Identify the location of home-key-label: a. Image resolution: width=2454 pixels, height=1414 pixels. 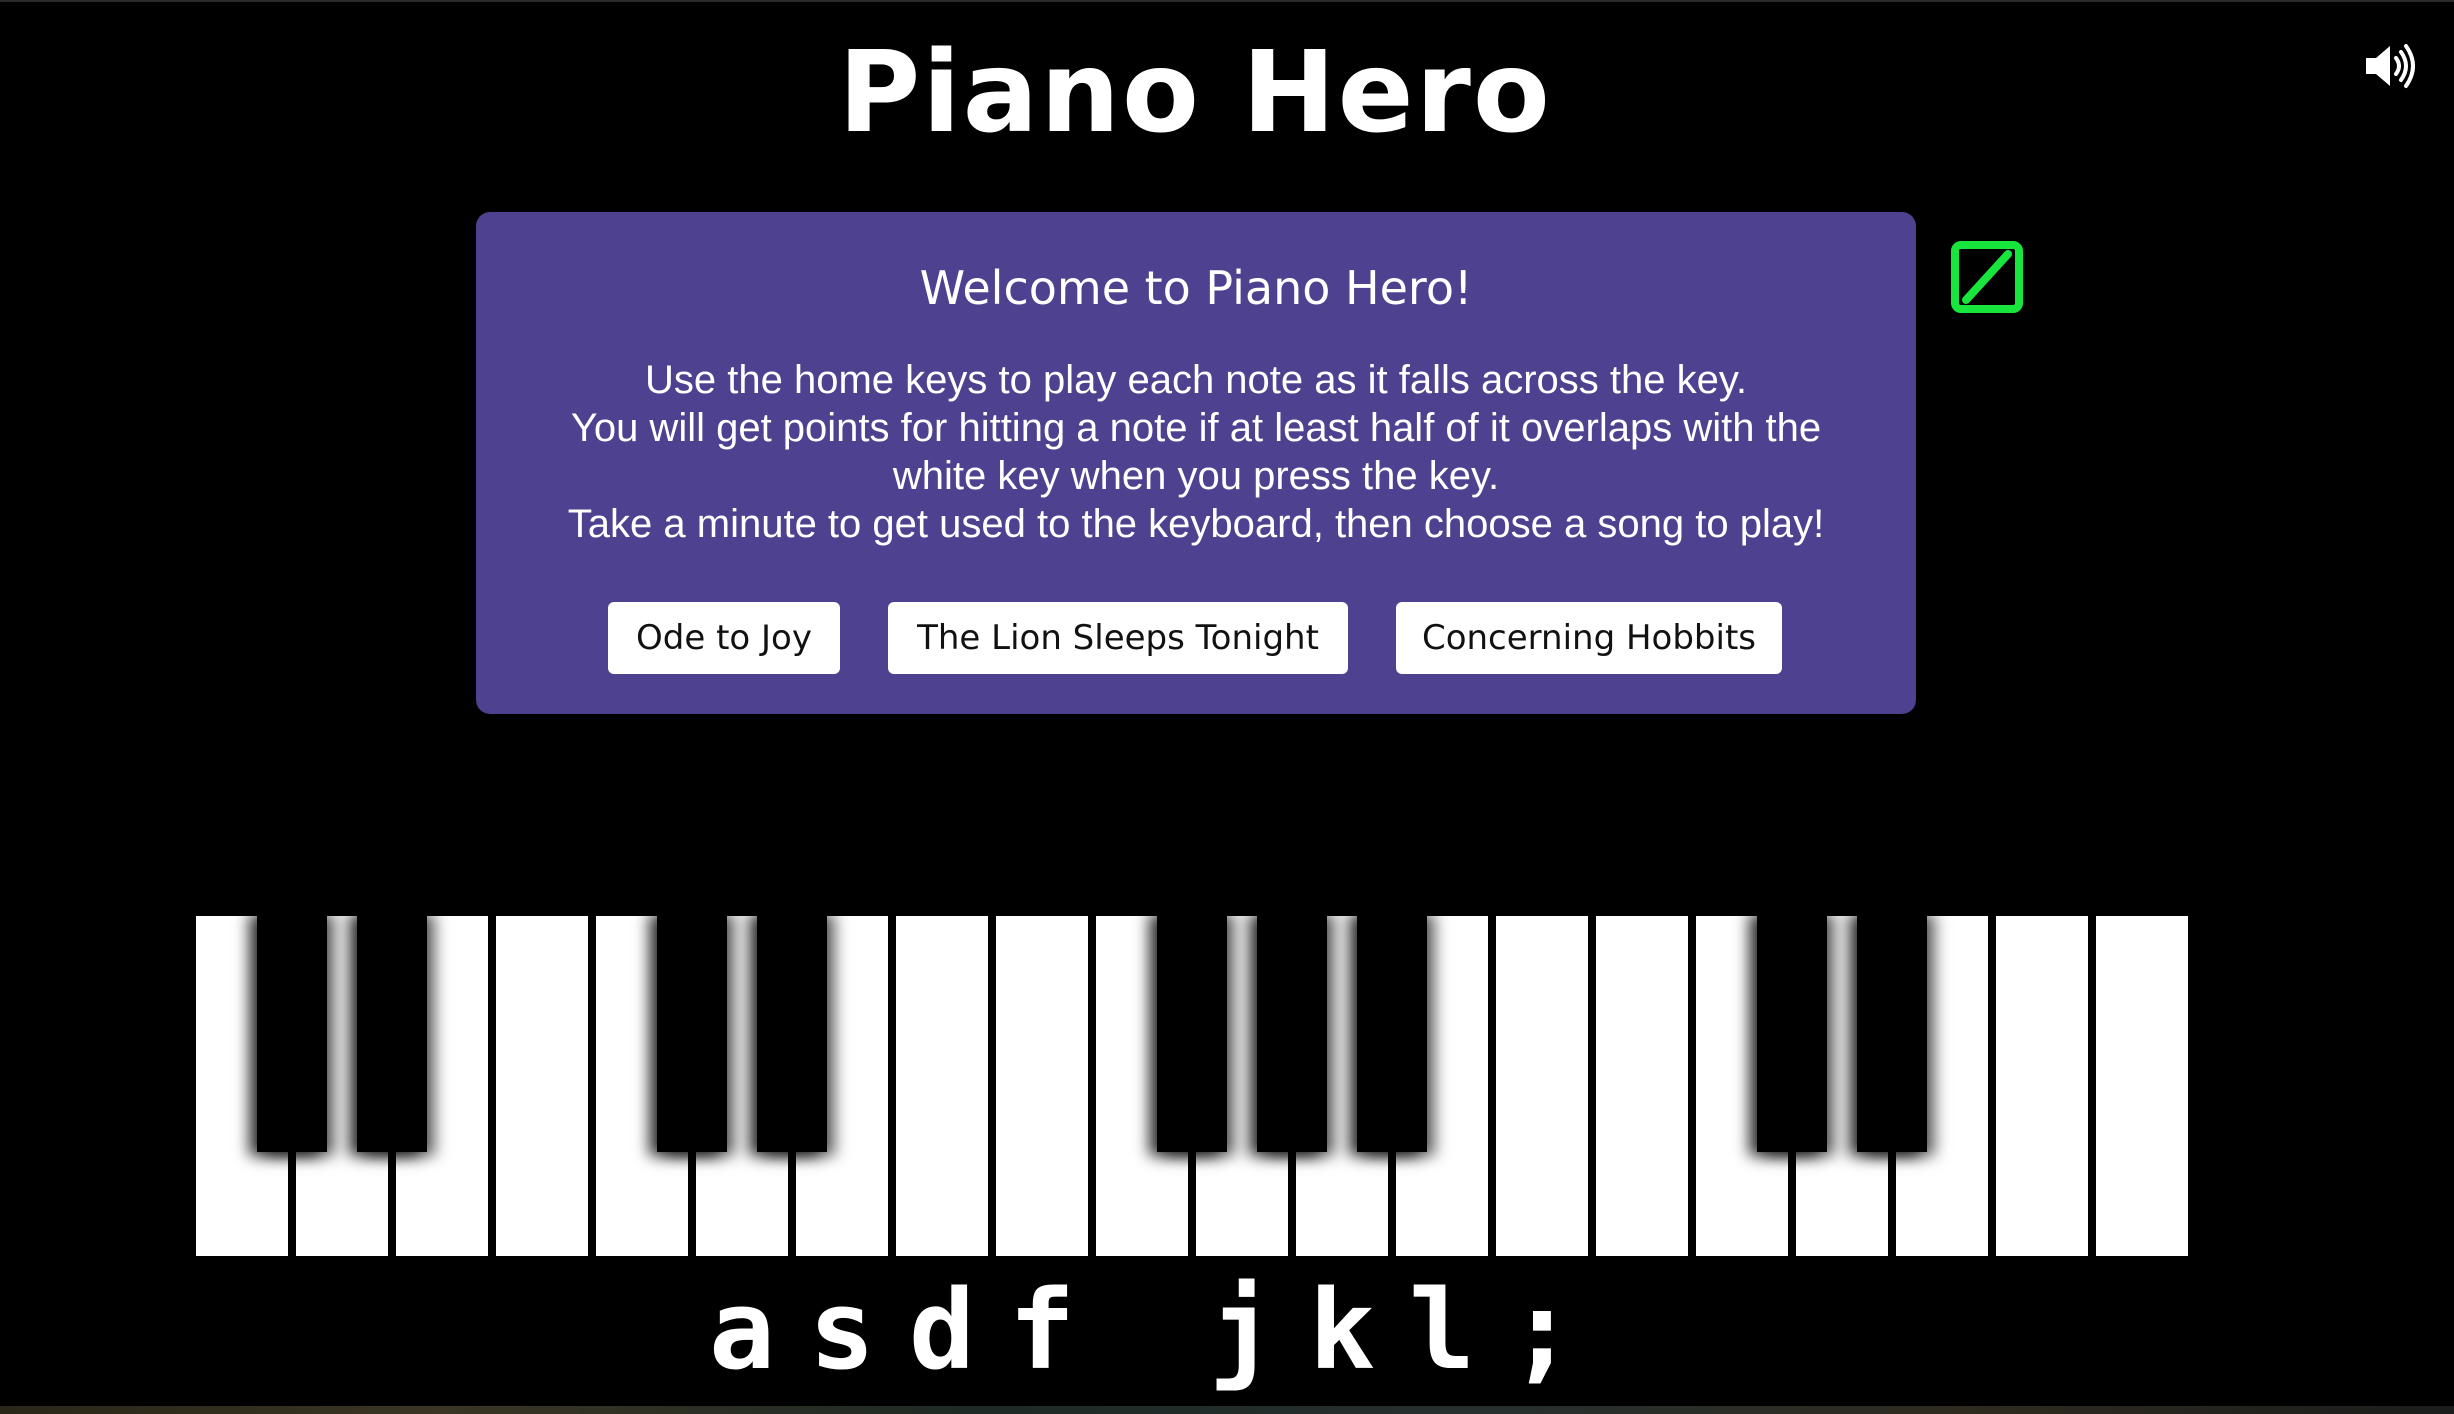
(742, 1330).